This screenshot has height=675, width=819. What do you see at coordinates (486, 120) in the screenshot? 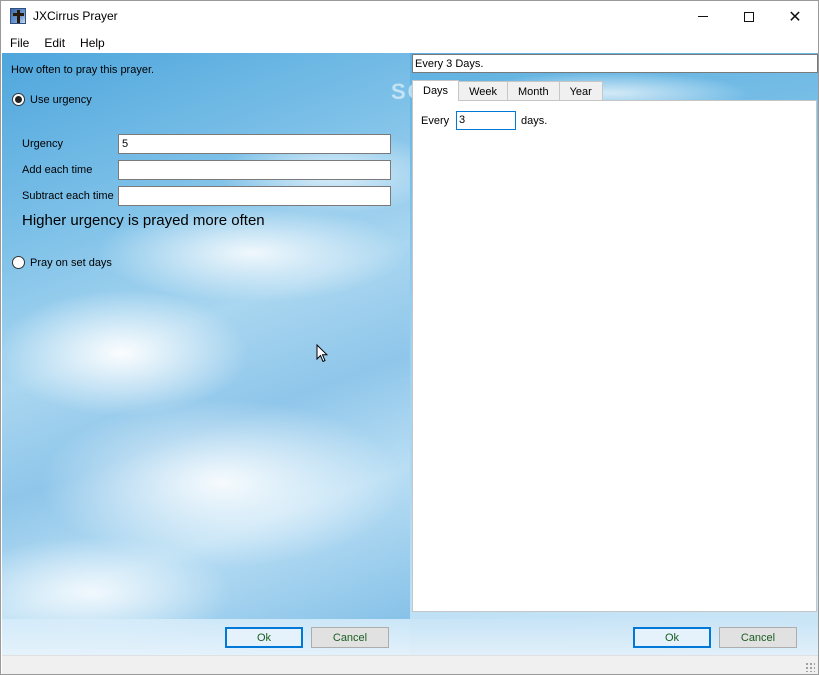
I see `every-days-input: 3` at bounding box center [486, 120].